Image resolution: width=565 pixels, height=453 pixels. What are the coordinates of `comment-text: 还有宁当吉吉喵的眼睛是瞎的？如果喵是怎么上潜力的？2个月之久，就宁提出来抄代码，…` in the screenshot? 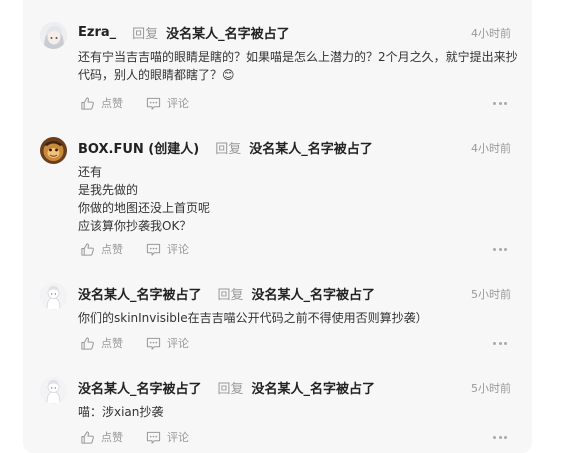 It's located at (298, 66).